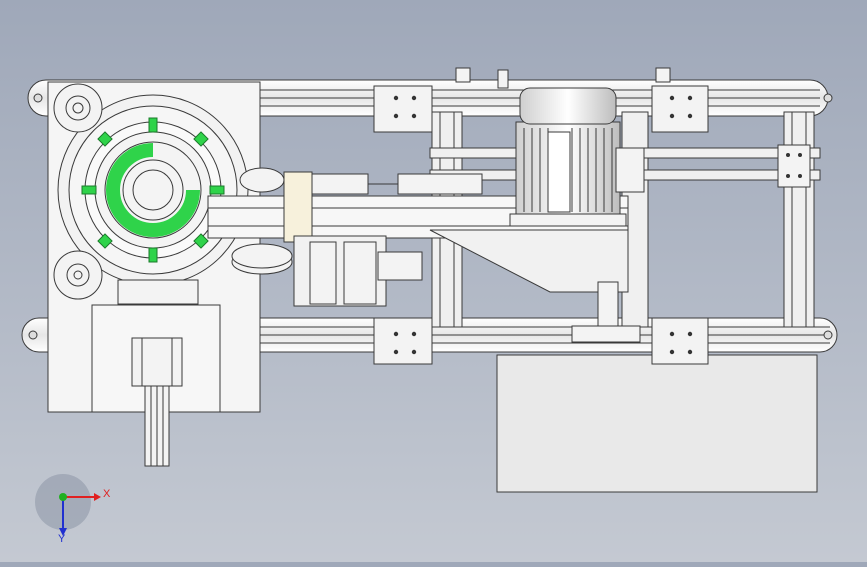  Describe the element at coordinates (78, 275) in the screenshot. I see `idler-pulley-bottom` at that location.